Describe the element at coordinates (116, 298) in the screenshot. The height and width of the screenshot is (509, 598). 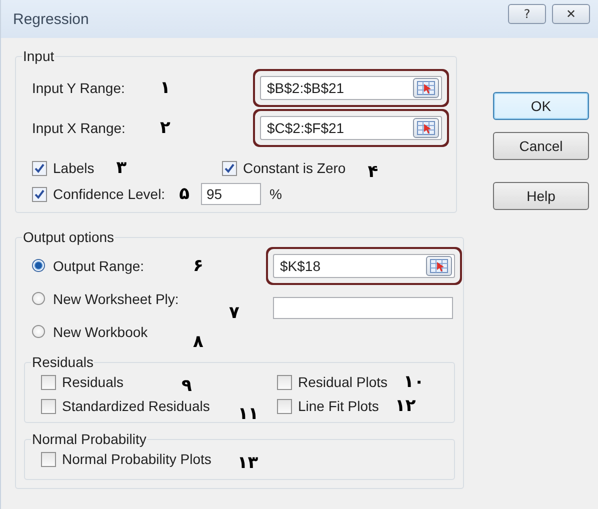
I see `radio-label: New Worksheet Ply:` at that location.